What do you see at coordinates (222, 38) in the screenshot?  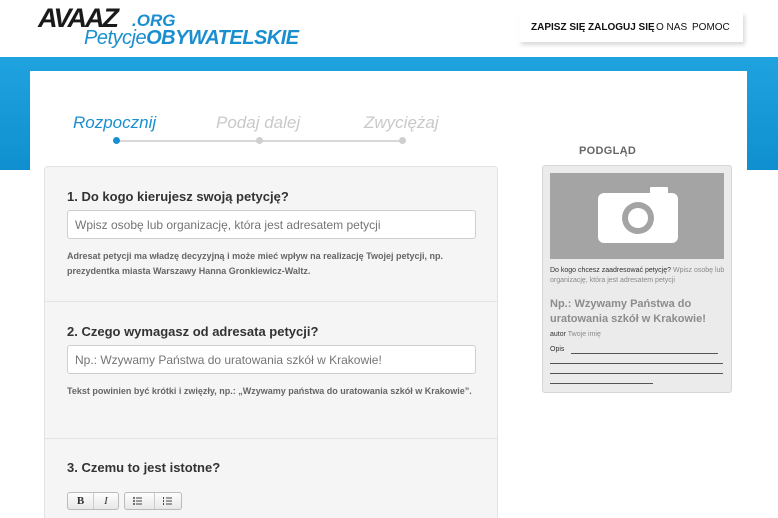 I see `logo-subtitle-bold: OBYWATELSKIE` at bounding box center [222, 38].